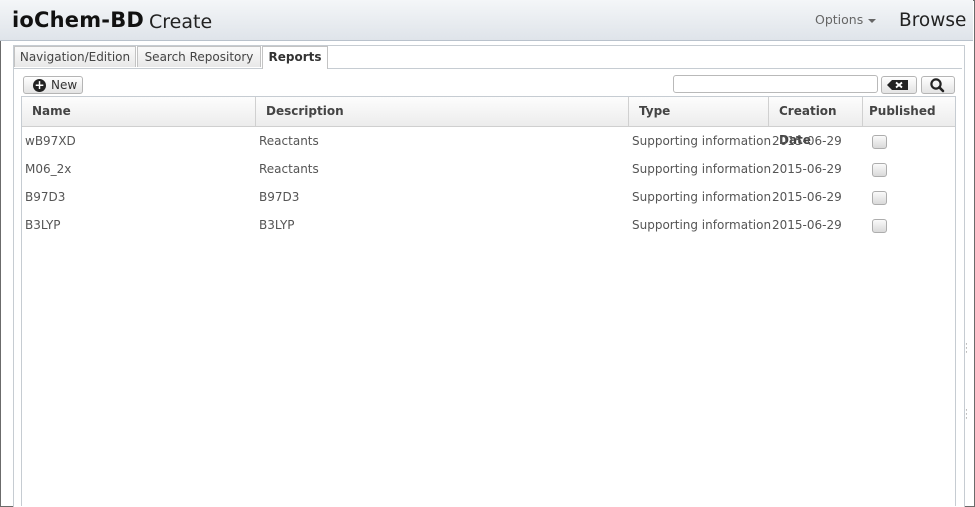 The width and height of the screenshot is (975, 507). I want to click on column-header-published: Published, so click(909, 111).